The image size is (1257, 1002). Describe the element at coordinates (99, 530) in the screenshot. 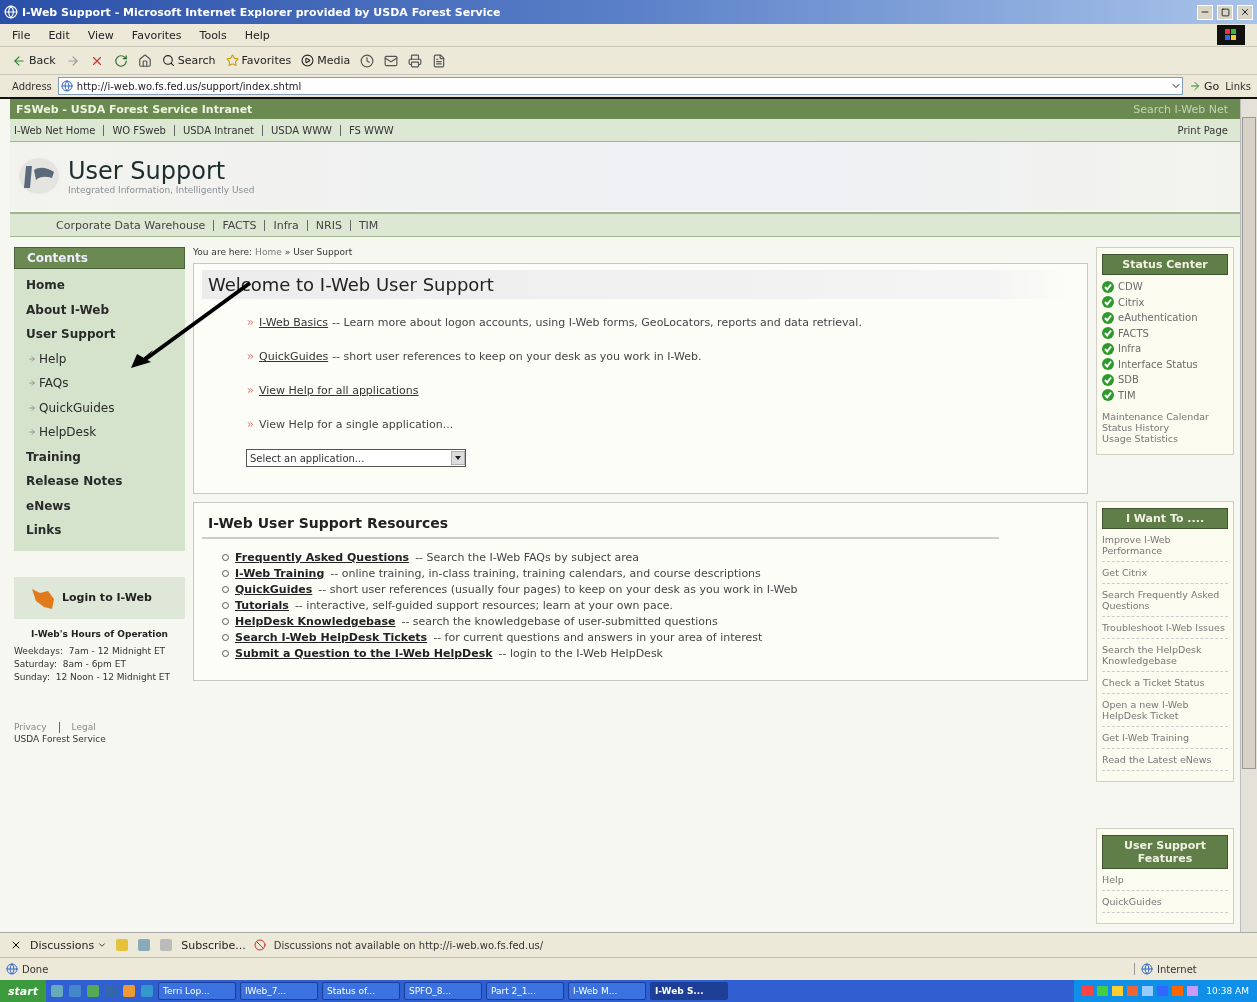

I see `menu-link: Links` at that location.